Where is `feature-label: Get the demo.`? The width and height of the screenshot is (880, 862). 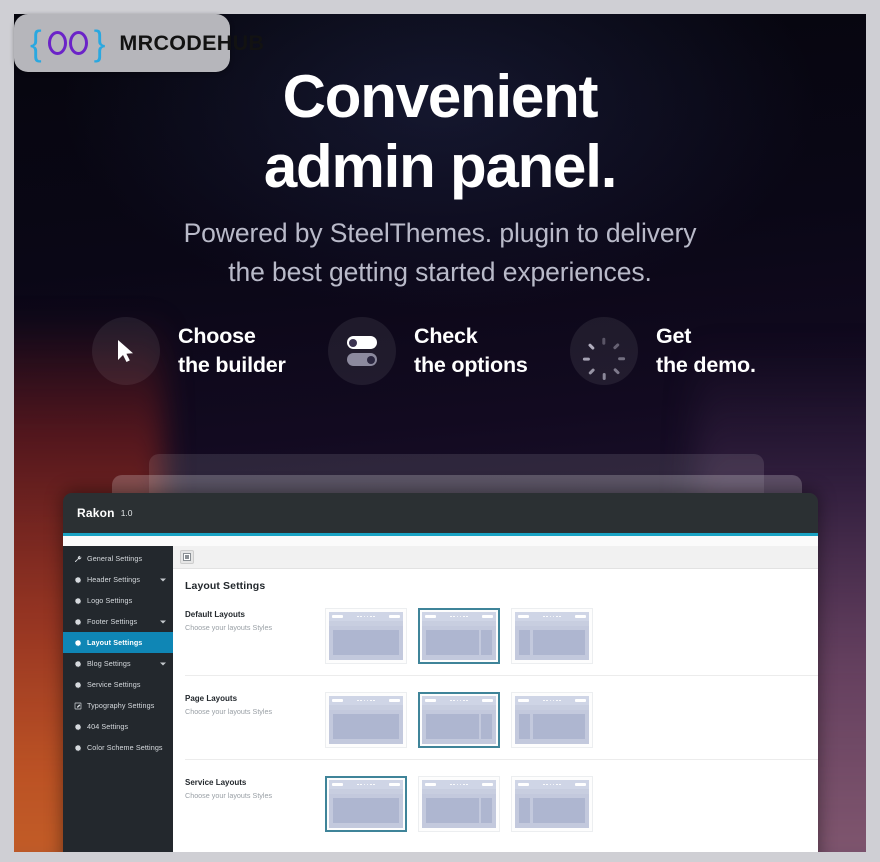 feature-label: Get the demo. is located at coordinates (706, 351).